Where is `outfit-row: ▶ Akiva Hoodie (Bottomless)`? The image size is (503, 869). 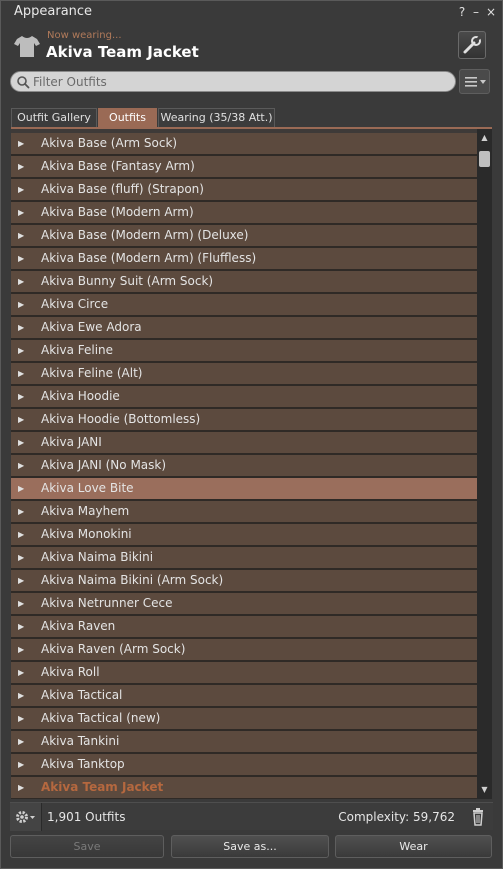
outfit-row: ▶ Akiva Hoodie (Bottomless) is located at coordinates (244, 420).